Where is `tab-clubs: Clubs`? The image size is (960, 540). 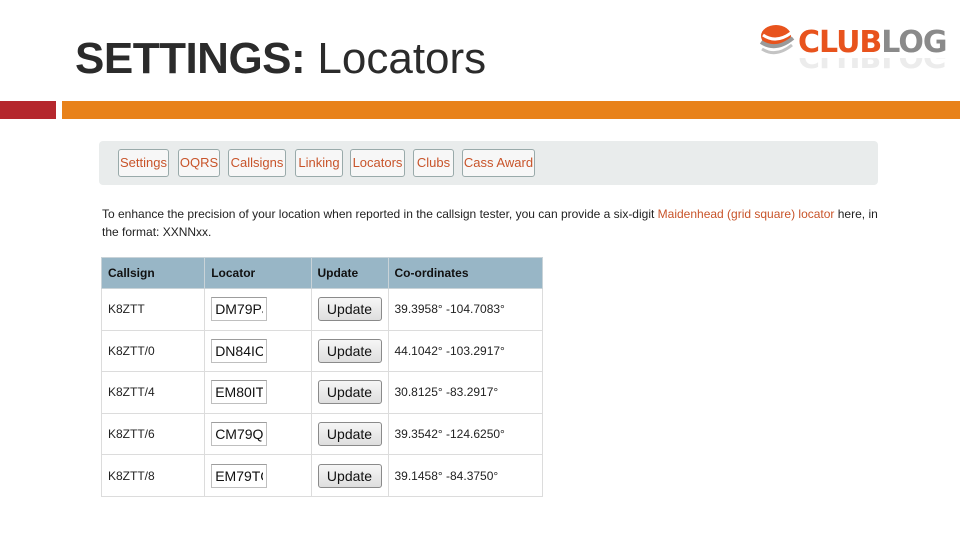 tab-clubs: Clubs is located at coordinates (433, 163).